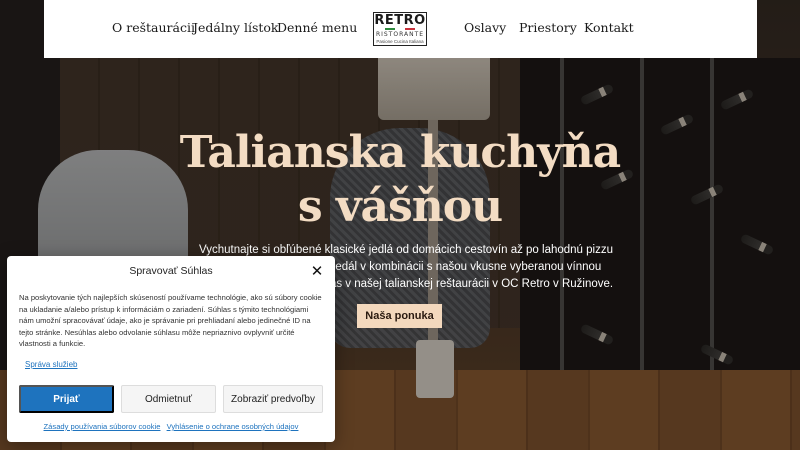 The image size is (800, 450). Describe the element at coordinates (548, 27) in the screenshot. I see `nav-link-spaces: Priestory` at that location.